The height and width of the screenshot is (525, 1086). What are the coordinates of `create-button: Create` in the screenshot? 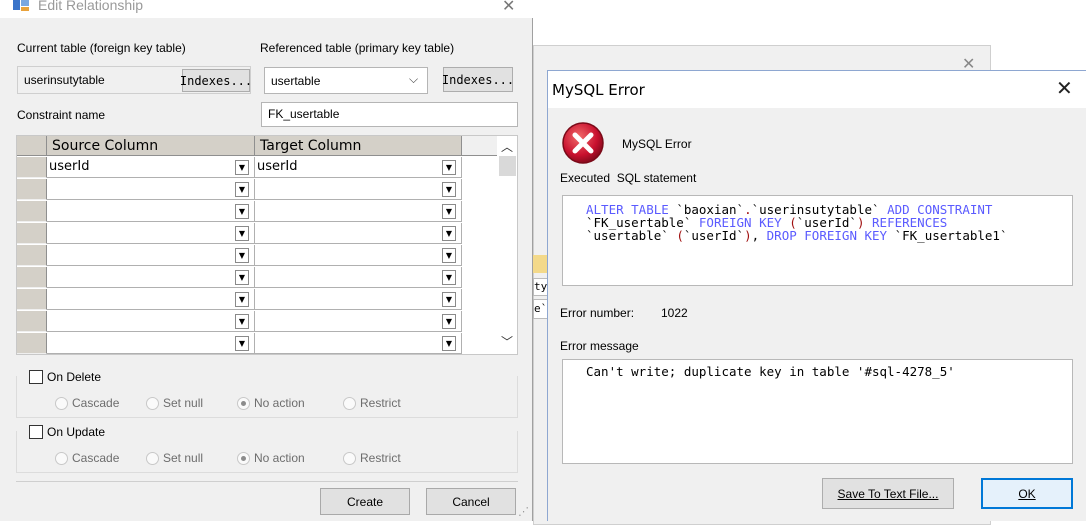 It's located at (365, 501).